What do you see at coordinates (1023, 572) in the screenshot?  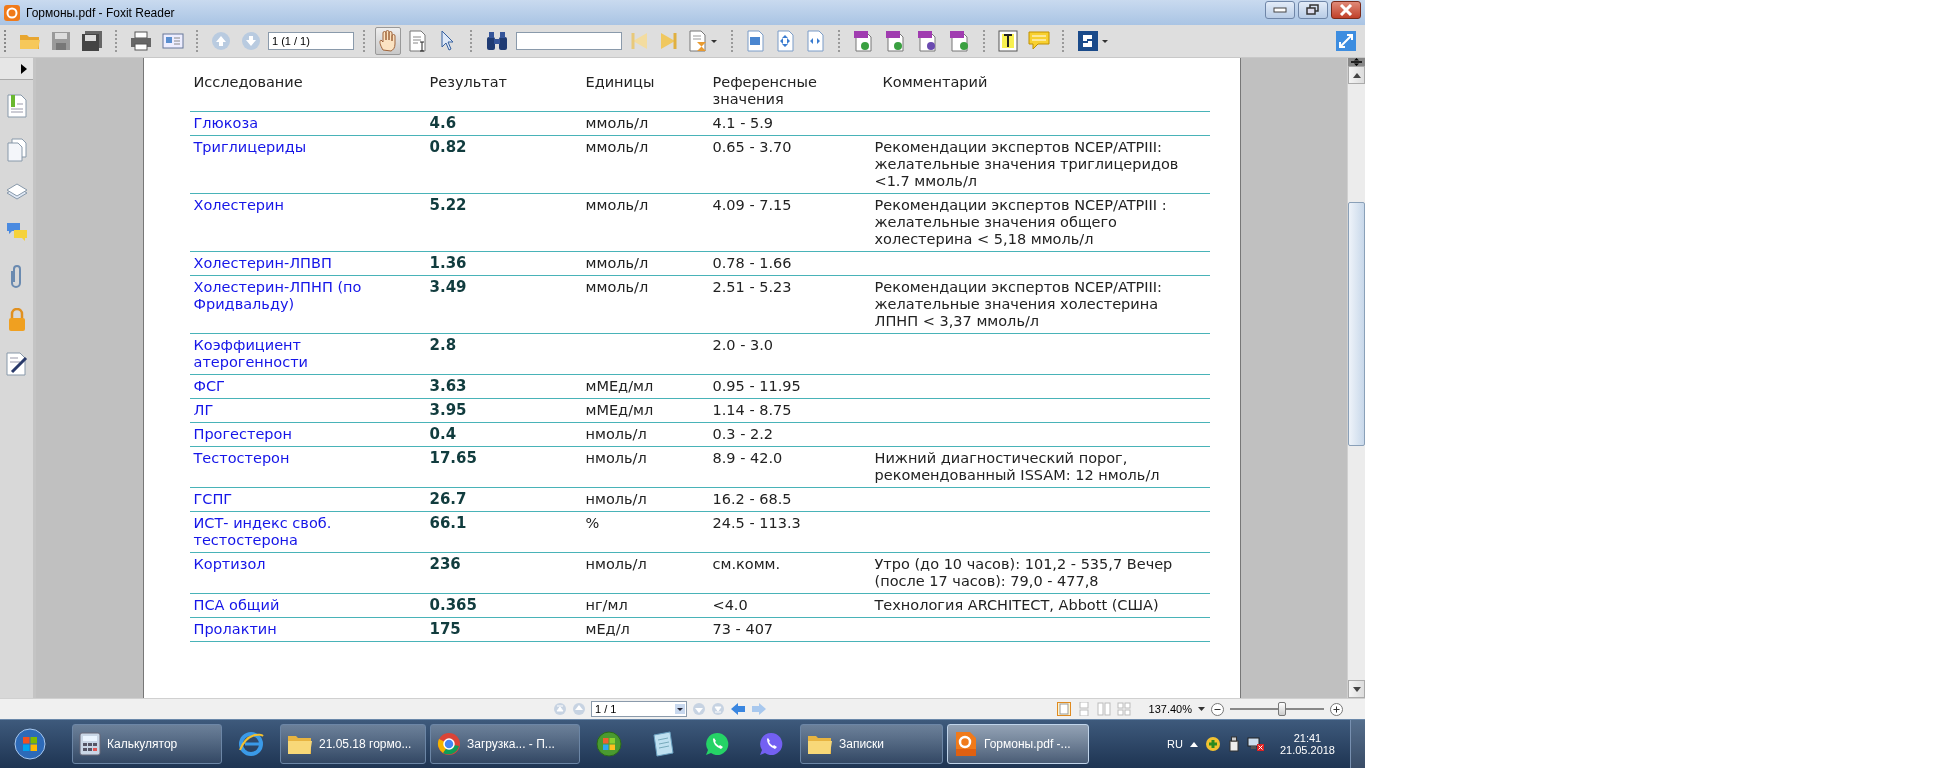 I see `comment-cell: Утро (до 10 часов): 101,2 - 535,7 Вечер (после 17 часов): 79,0 - 477,8` at bounding box center [1023, 572].